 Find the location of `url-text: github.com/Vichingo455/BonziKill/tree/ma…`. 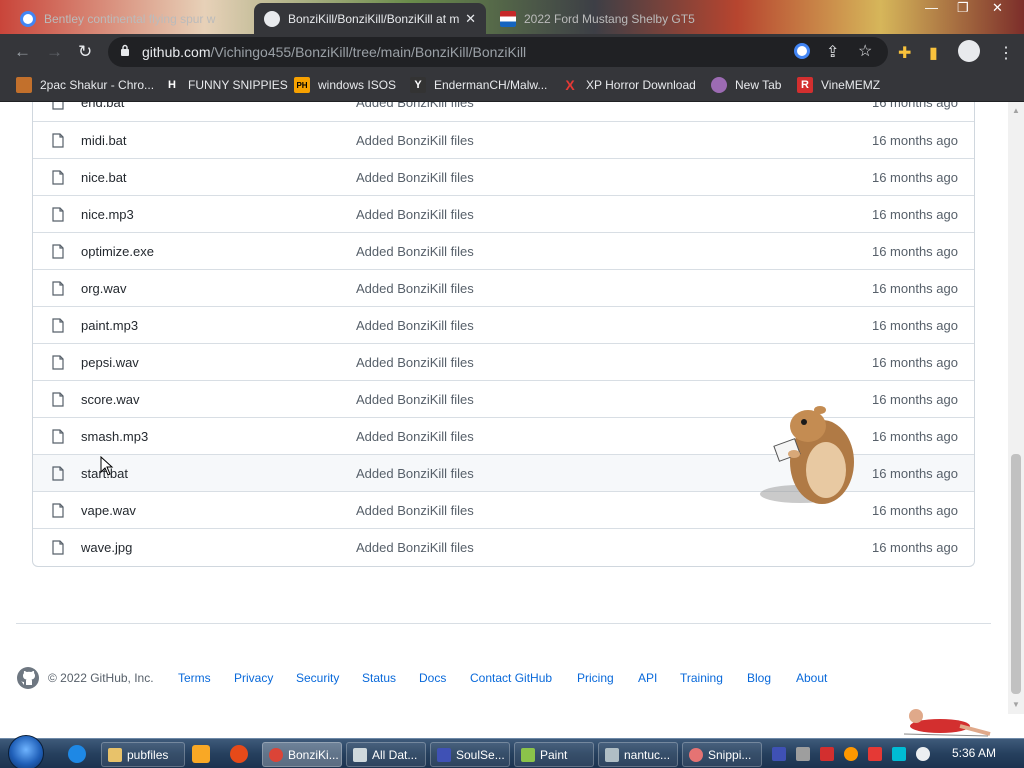

url-text: github.com/Vichingo455/BonziKill/tree/ma… is located at coordinates (334, 52).